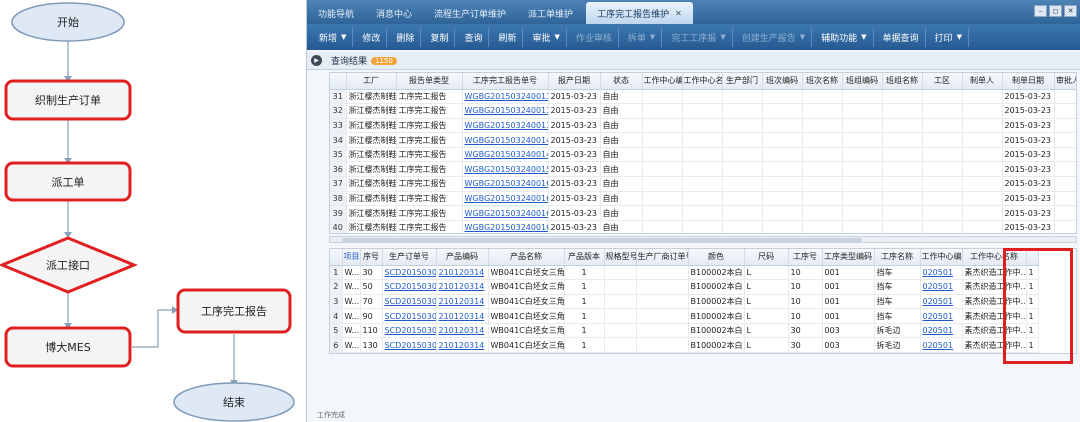 This screenshot has width=1080, height=422. What do you see at coordinates (470, 13) in the screenshot?
I see `tab-production-order: 流程生产订单维护` at bounding box center [470, 13].